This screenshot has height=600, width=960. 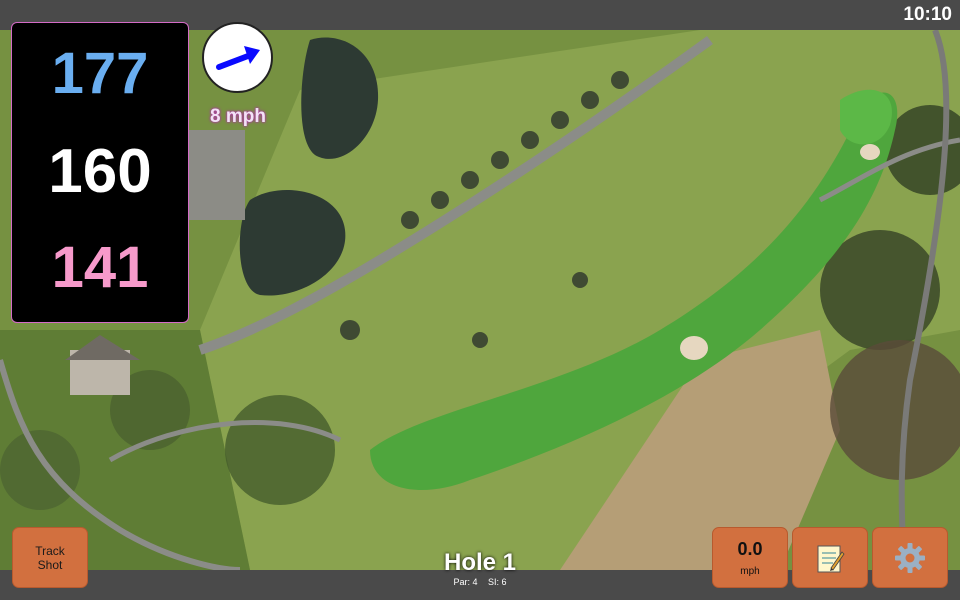 I want to click on distance-panel: 177 160 141, so click(x=100, y=172).